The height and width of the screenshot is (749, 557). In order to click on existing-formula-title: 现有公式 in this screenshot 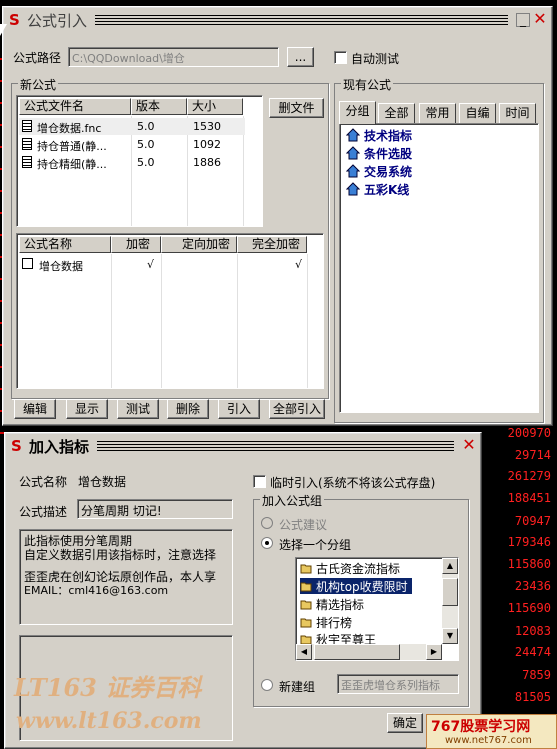, I will do `click(367, 84)`.